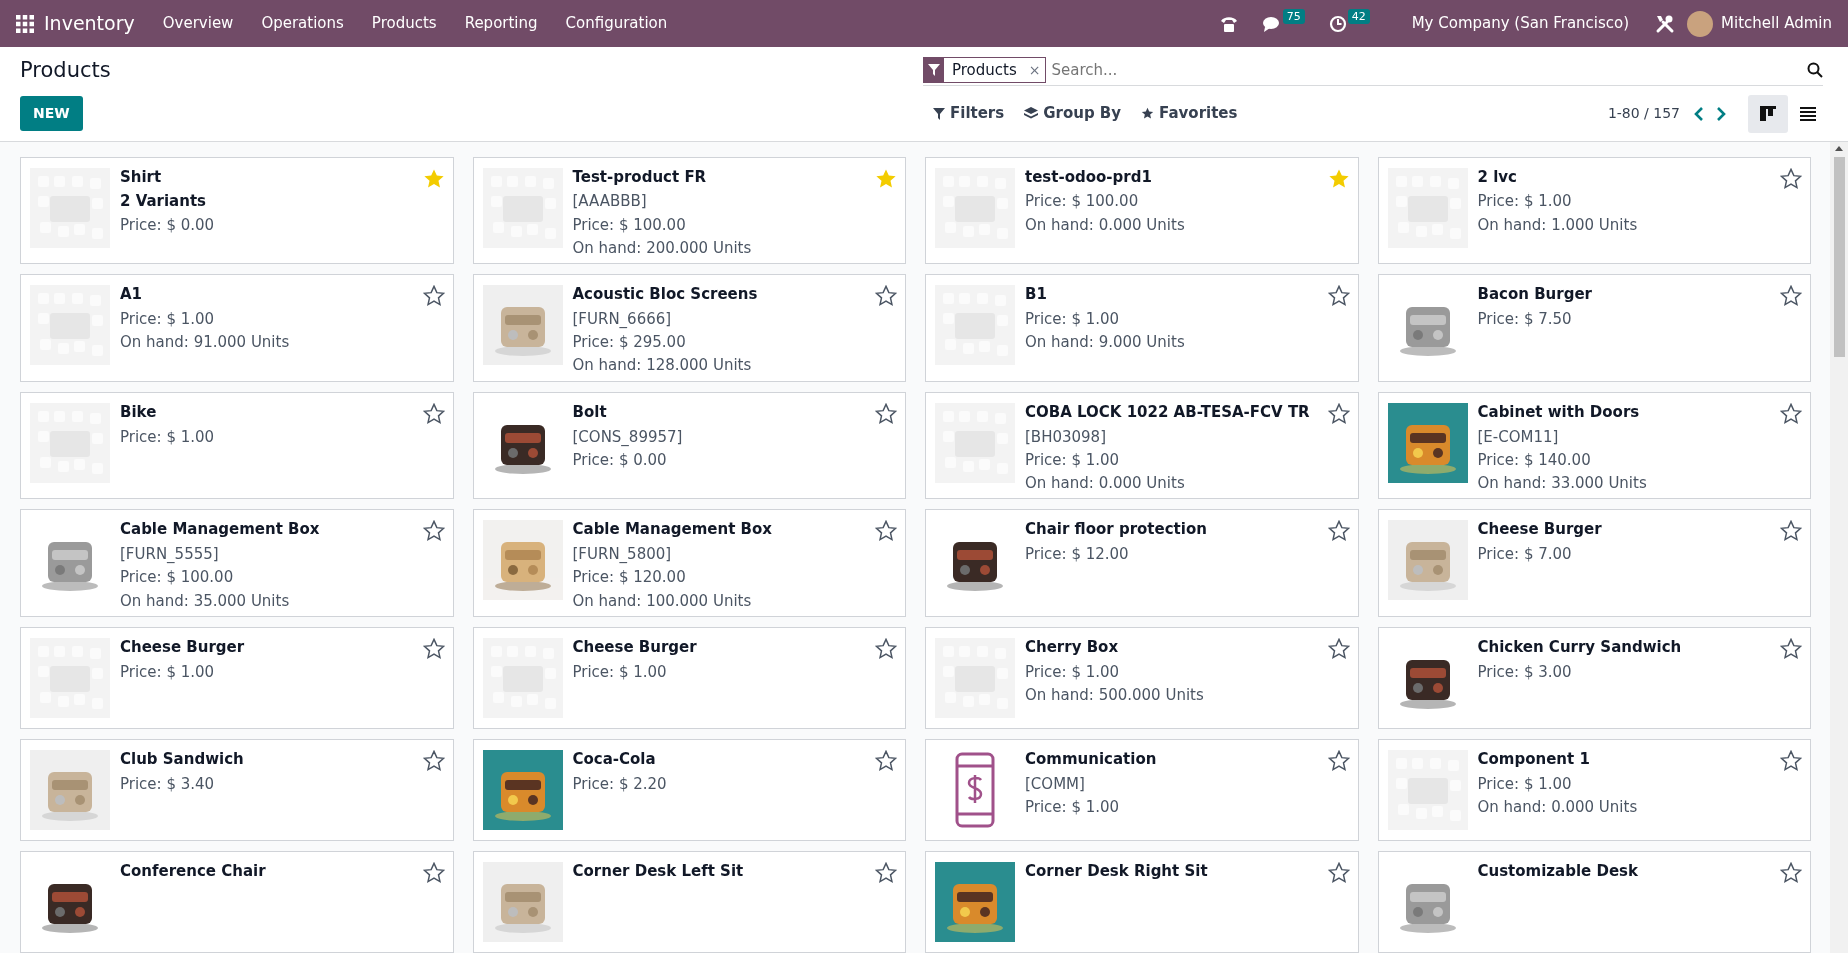 The height and width of the screenshot is (953, 1848). What do you see at coordinates (1072, 647) in the screenshot?
I see `product-name: Cherry Box` at bounding box center [1072, 647].